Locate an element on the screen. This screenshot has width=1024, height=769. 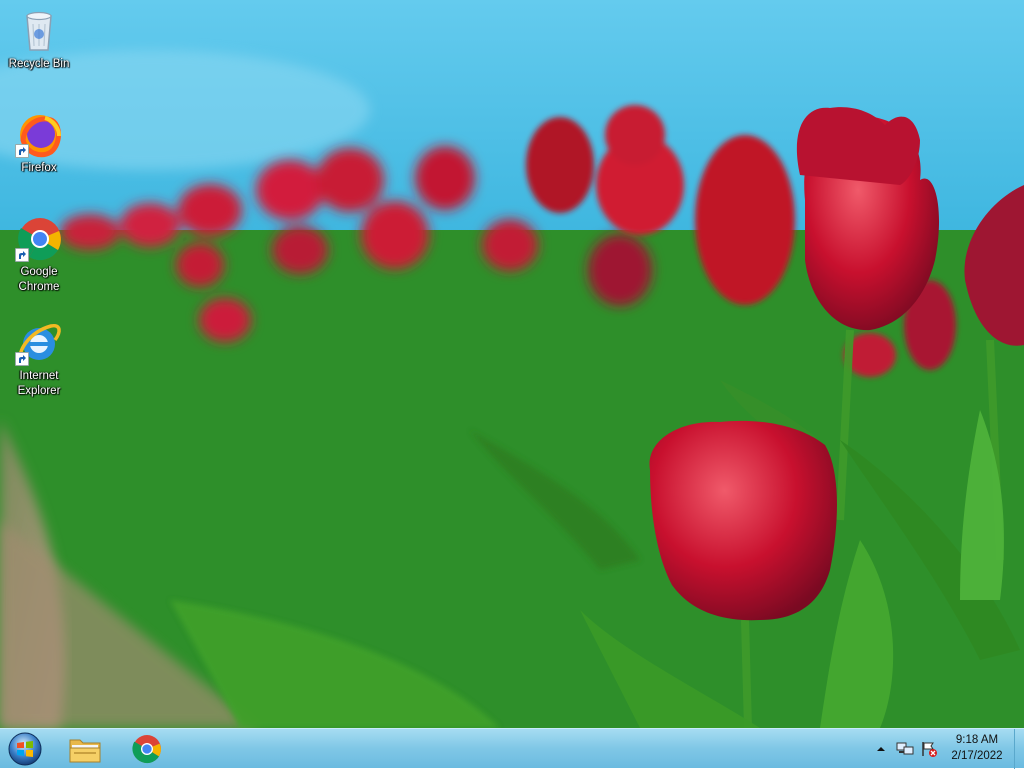
taskbar-chrome-button is located at coordinates (147, 749).